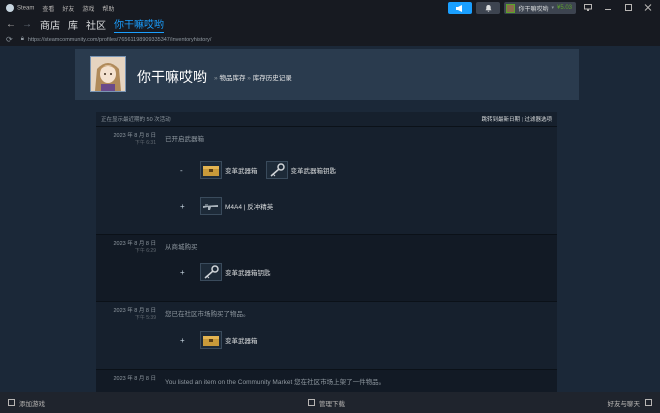  What do you see at coordinates (628, 8) in the screenshot?
I see `maximize-icon` at bounding box center [628, 8].